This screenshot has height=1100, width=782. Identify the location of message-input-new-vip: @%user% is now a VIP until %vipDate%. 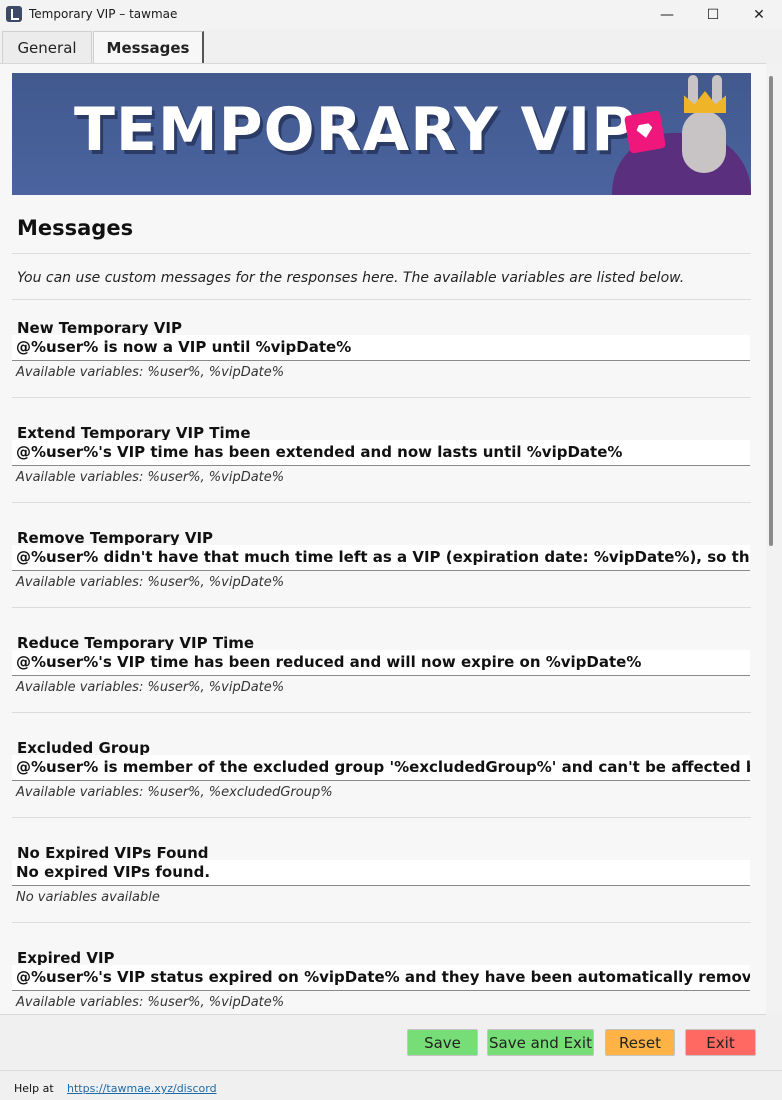
(381, 348).